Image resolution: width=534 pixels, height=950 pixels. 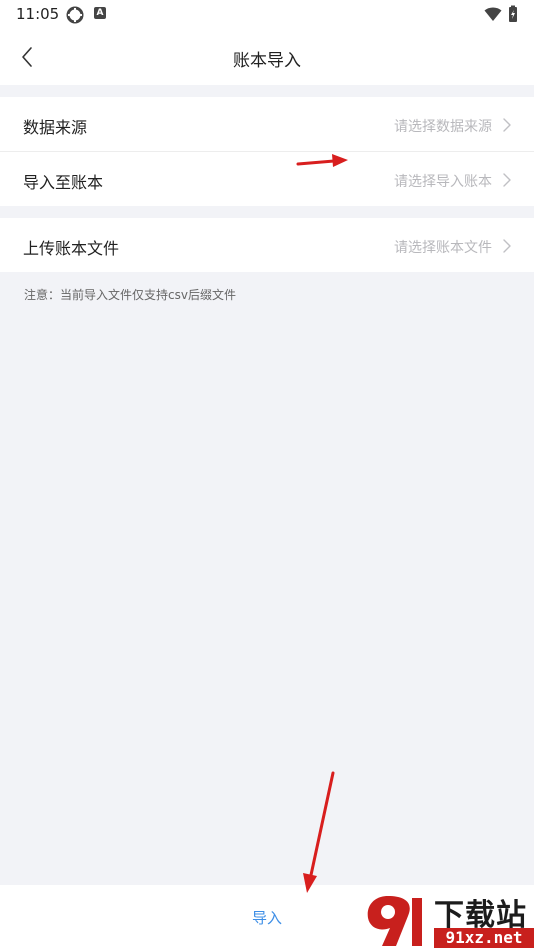 I want to click on import-source-group: 数据来源 请选择数据来源 导入至账本 请选择导入账本, so click(x=267, y=151).